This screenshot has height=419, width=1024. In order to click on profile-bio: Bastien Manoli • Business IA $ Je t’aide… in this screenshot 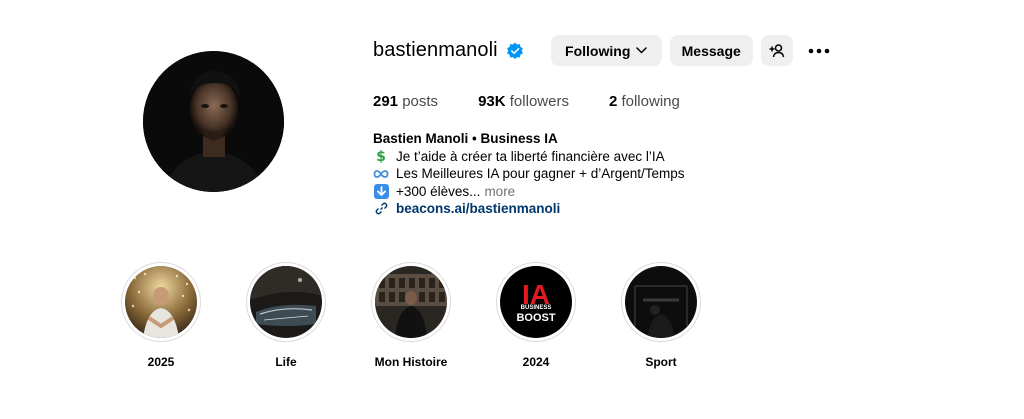, I will do `click(529, 174)`.